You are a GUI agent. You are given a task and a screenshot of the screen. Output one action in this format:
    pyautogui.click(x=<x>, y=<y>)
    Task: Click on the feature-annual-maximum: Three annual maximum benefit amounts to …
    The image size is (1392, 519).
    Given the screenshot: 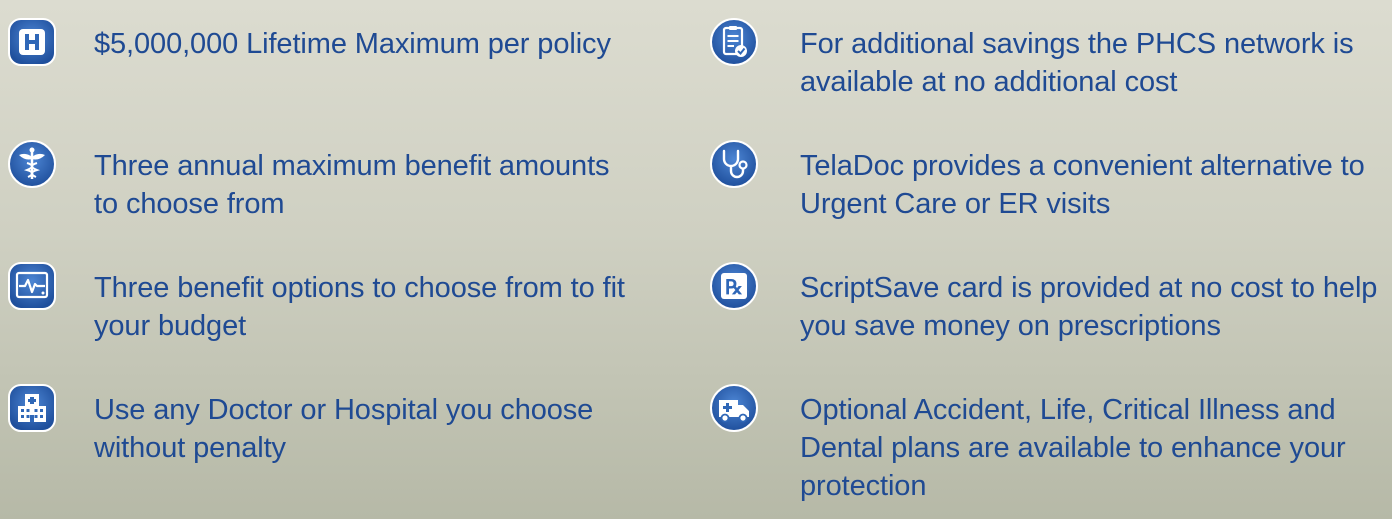 What is the action you would take?
    pyautogui.click(x=320, y=181)
    